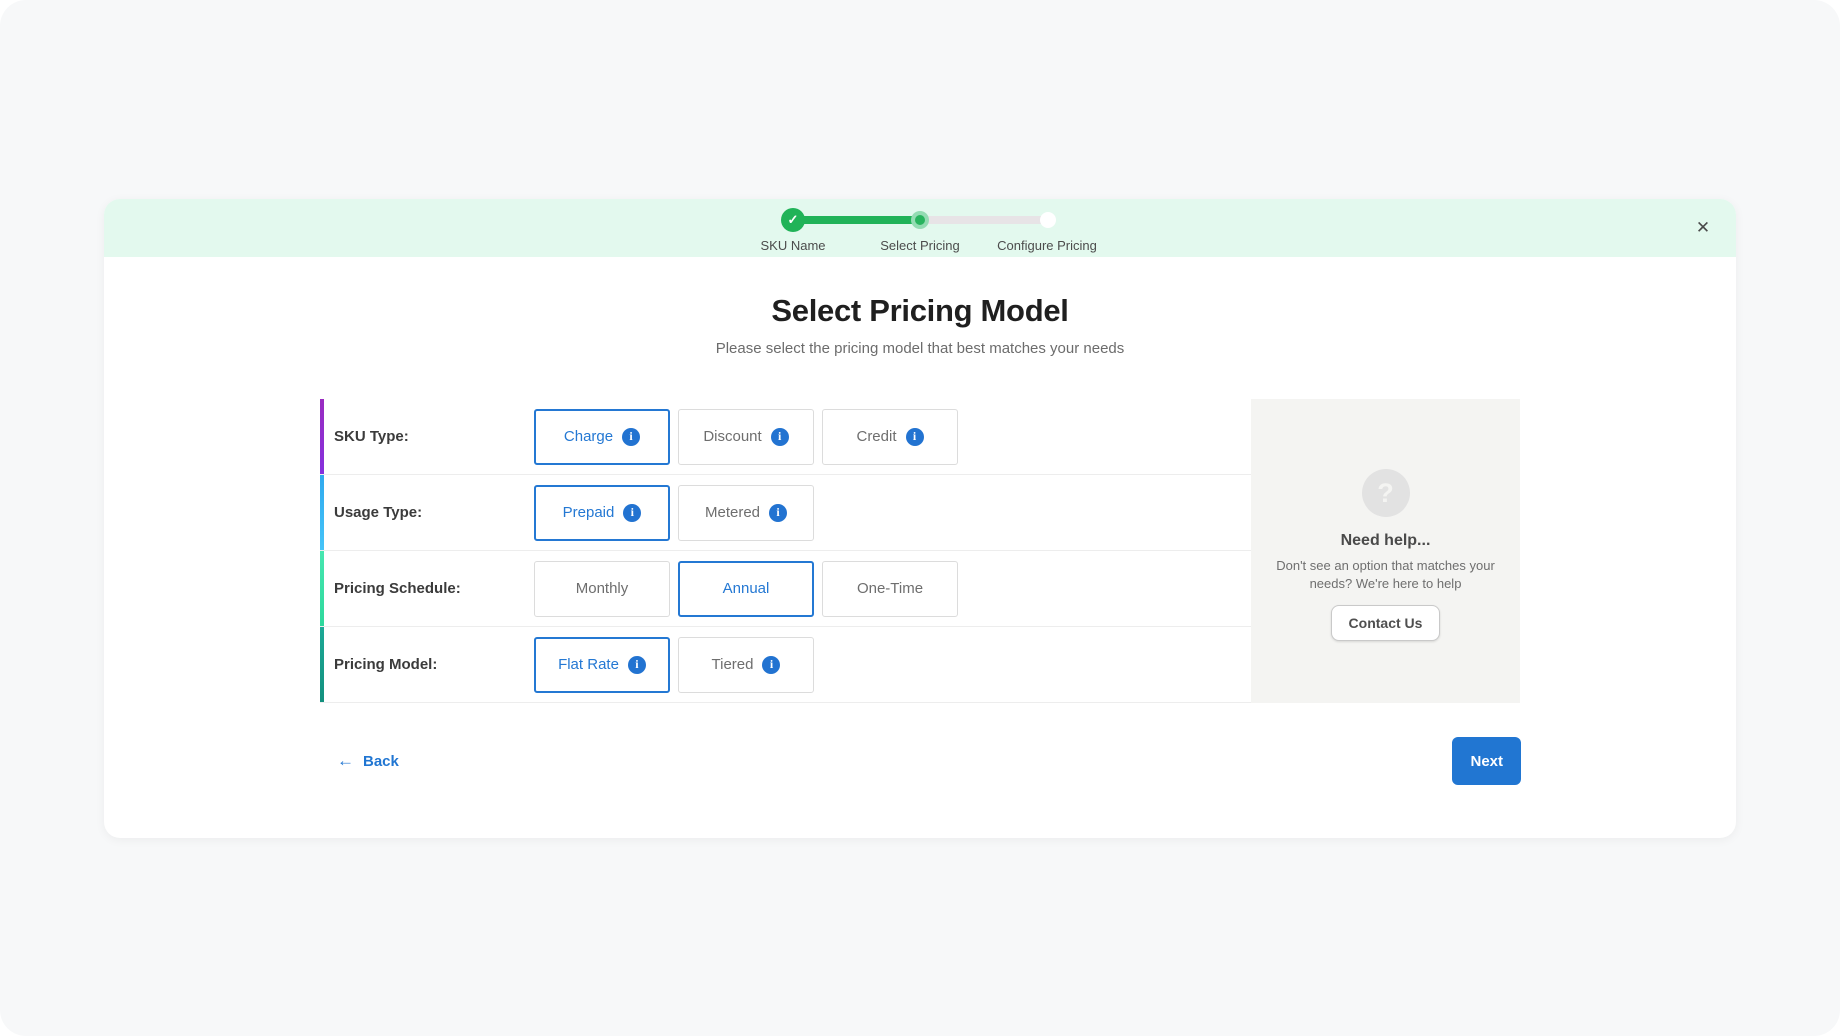  I want to click on option-monthly-label: Monthly, so click(602, 588).